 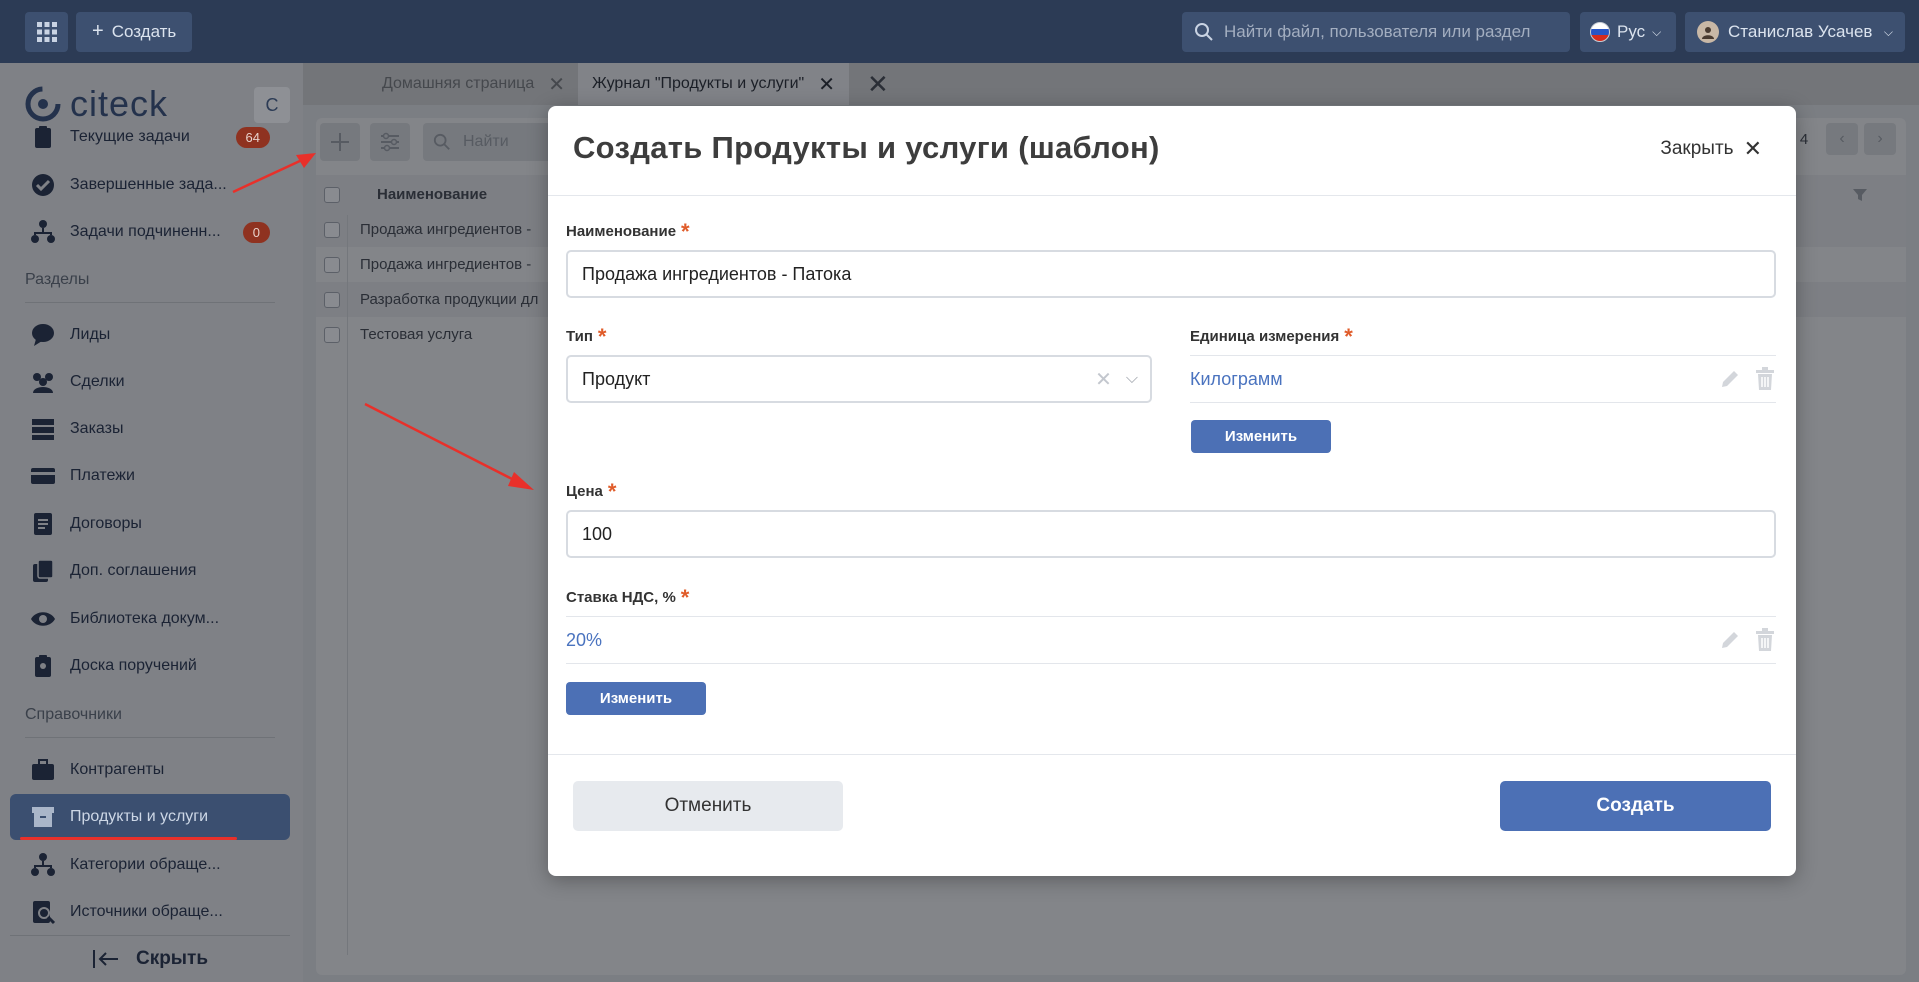 What do you see at coordinates (150, 382) in the screenshot?
I see `sidebar-item-deals: Сделки` at bounding box center [150, 382].